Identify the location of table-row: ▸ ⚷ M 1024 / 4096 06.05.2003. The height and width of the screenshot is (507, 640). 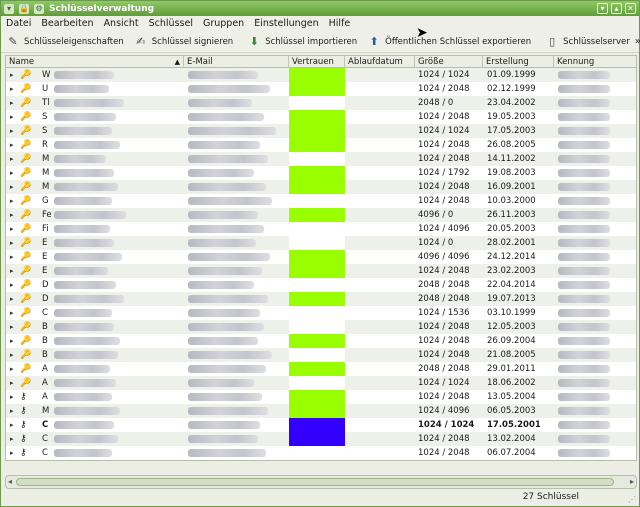
(321, 411).